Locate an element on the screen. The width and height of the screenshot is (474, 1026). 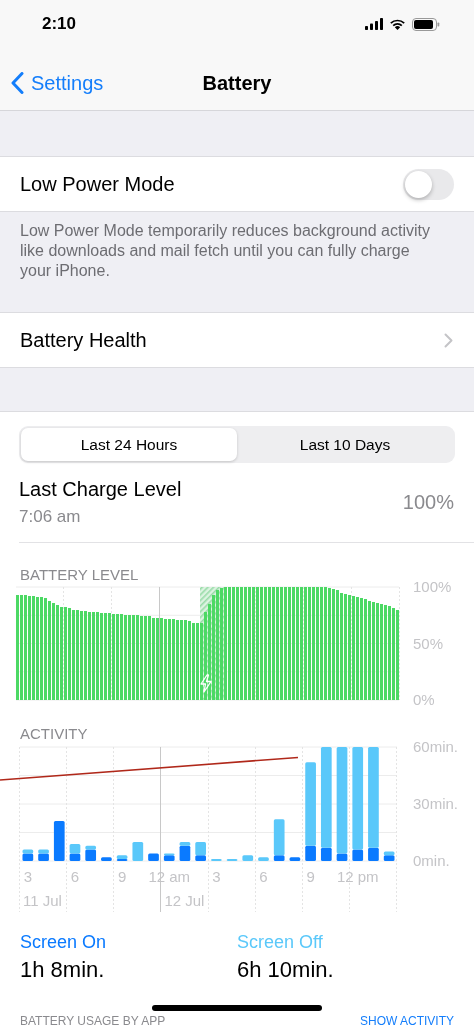
screen-title: Battery is located at coordinates (237, 83).